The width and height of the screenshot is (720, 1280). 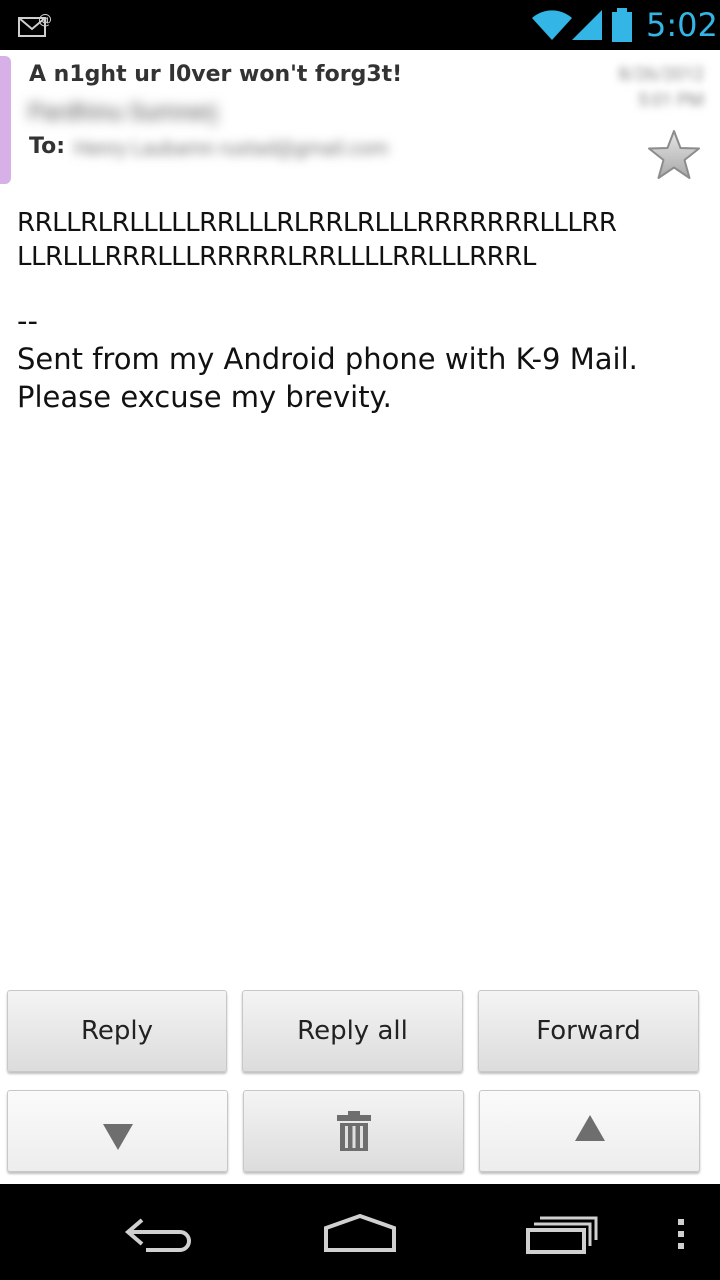 What do you see at coordinates (117, 1137) in the screenshot?
I see `down-triangle-icon` at bounding box center [117, 1137].